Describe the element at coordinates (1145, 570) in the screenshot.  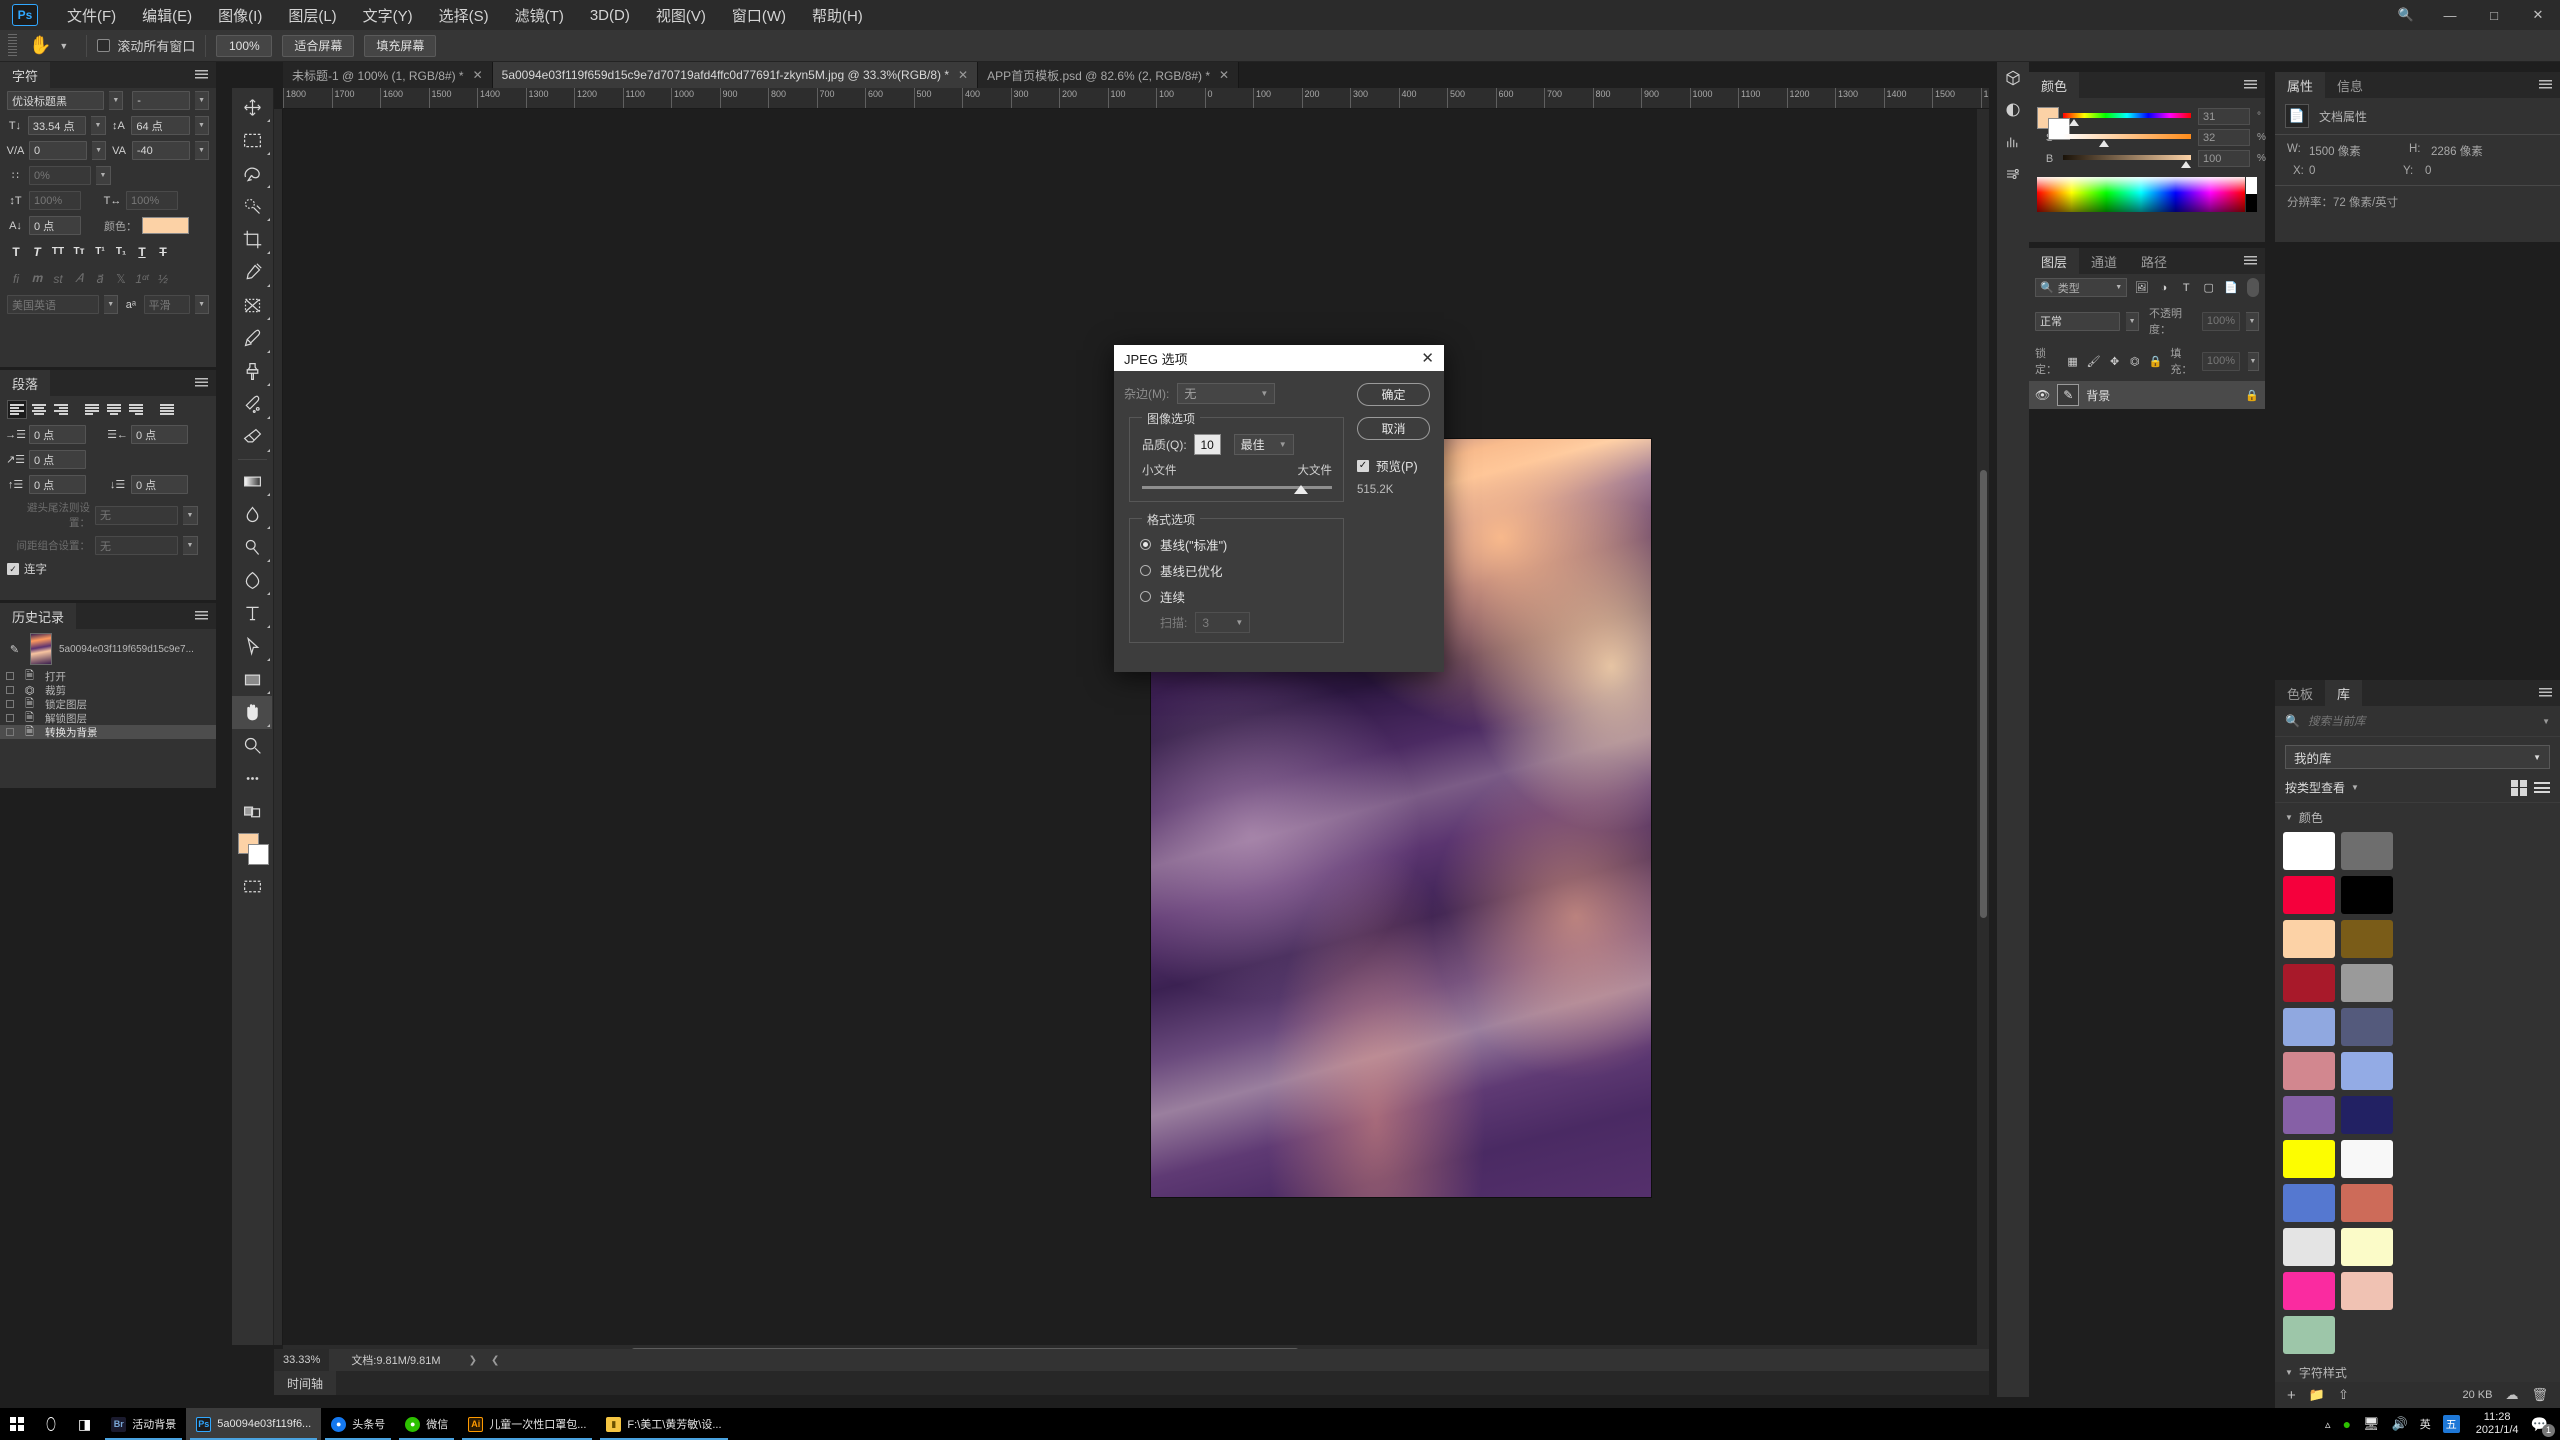
I see `radio-button` at that location.